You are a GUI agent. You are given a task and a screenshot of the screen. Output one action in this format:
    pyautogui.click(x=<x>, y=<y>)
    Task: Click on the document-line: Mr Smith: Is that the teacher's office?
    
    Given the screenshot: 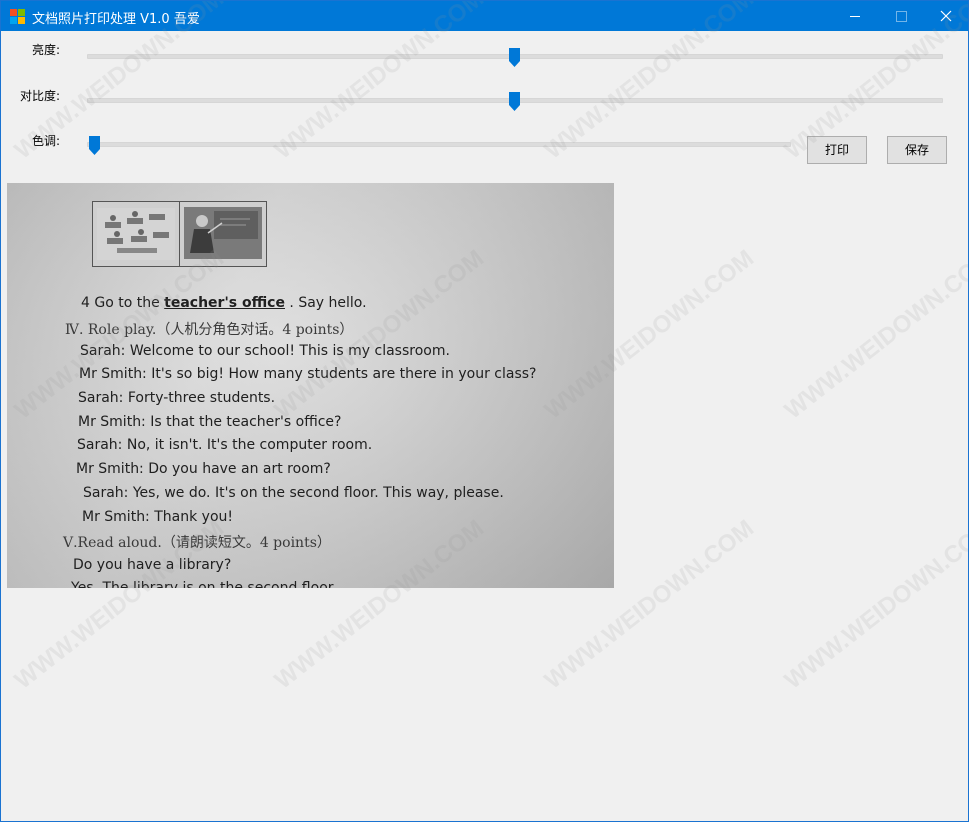 What is the action you would take?
    pyautogui.click(x=210, y=422)
    